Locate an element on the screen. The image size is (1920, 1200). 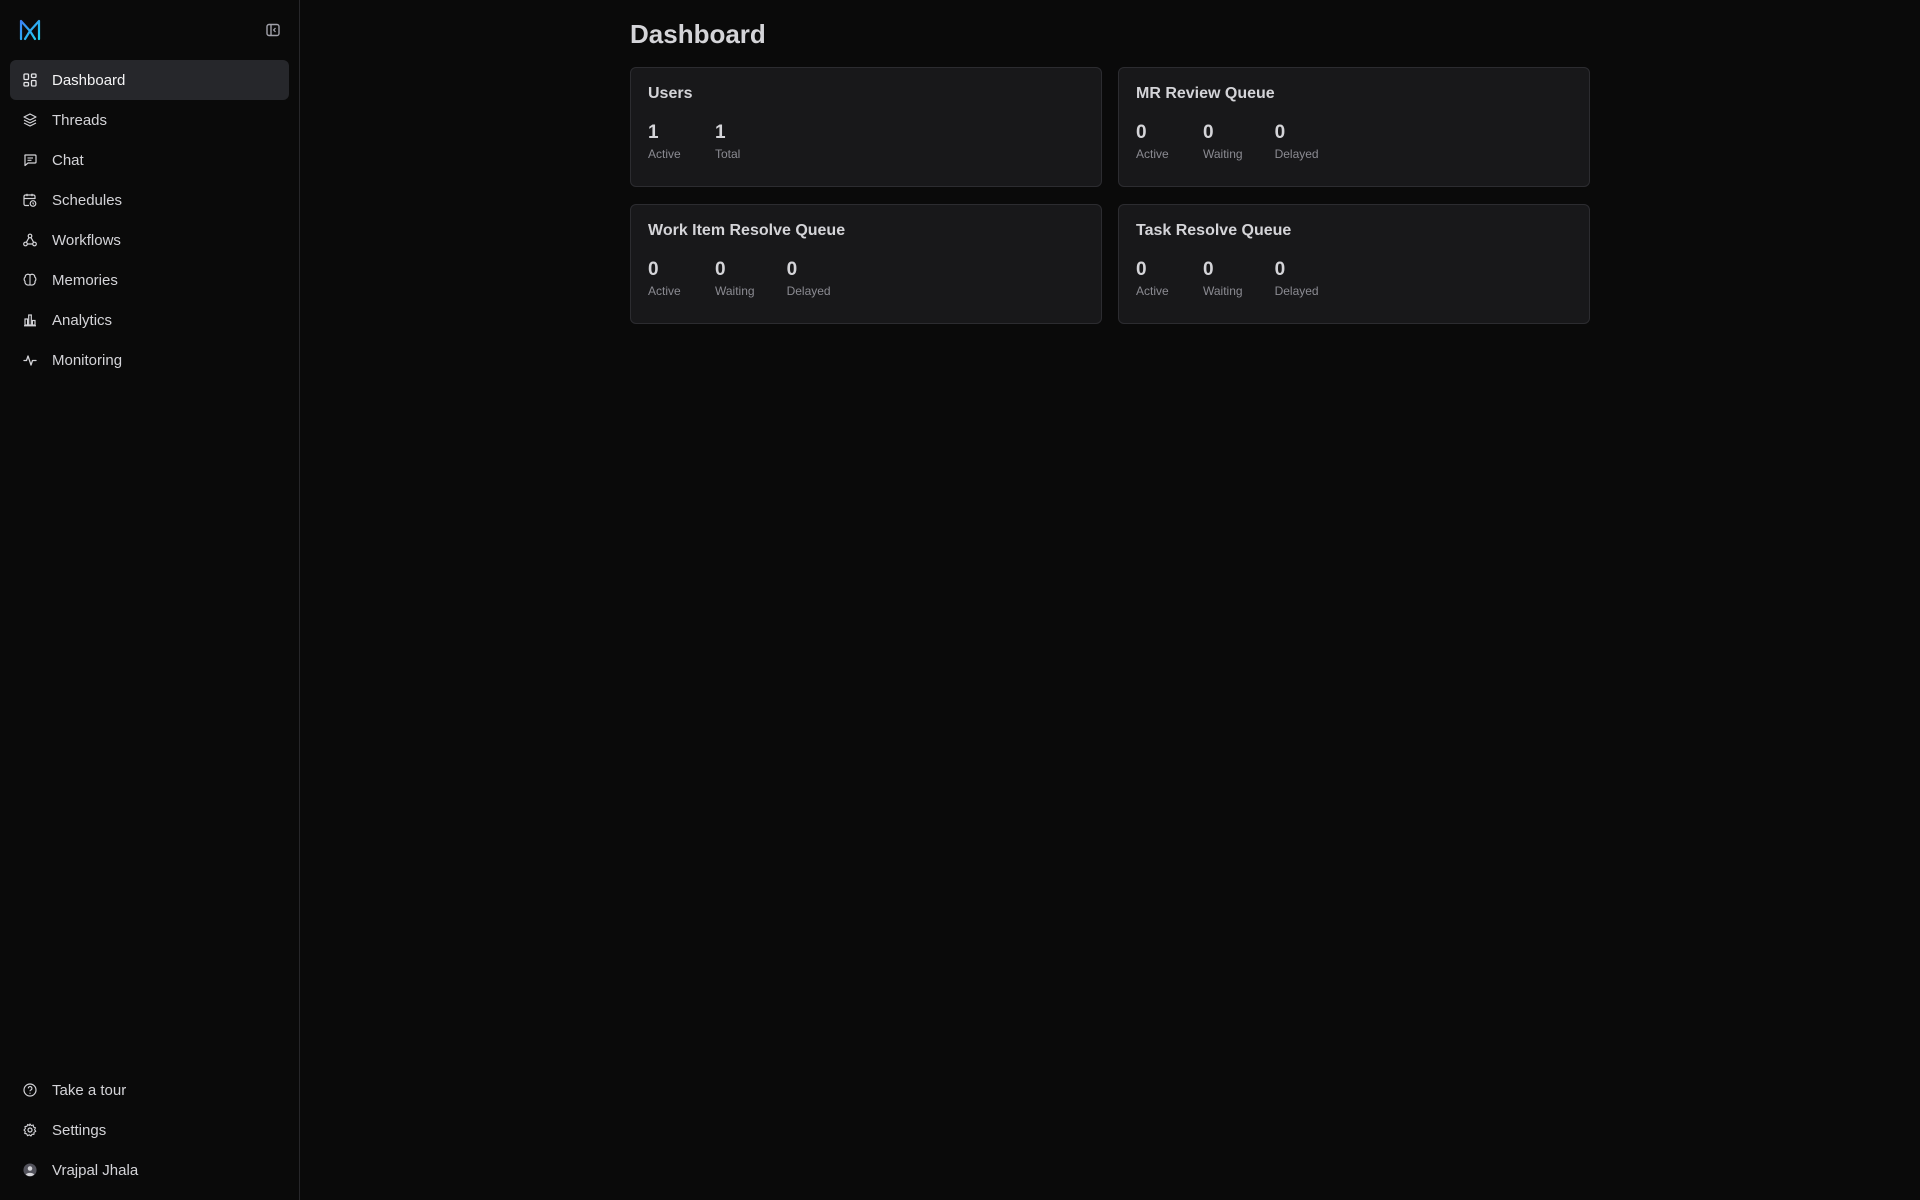
dashboard-grid-icon is located at coordinates (30, 80).